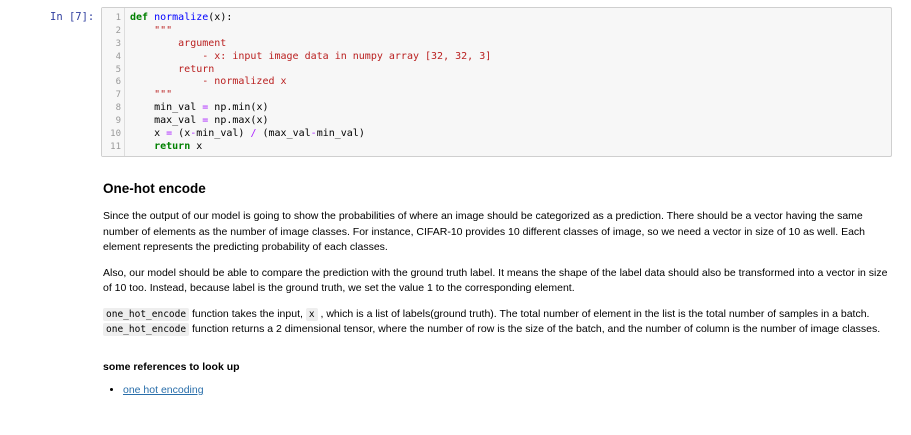 This screenshot has height=435, width=911. What do you see at coordinates (508, 391) in the screenshot?
I see `references-list-item: one hot encoding` at bounding box center [508, 391].